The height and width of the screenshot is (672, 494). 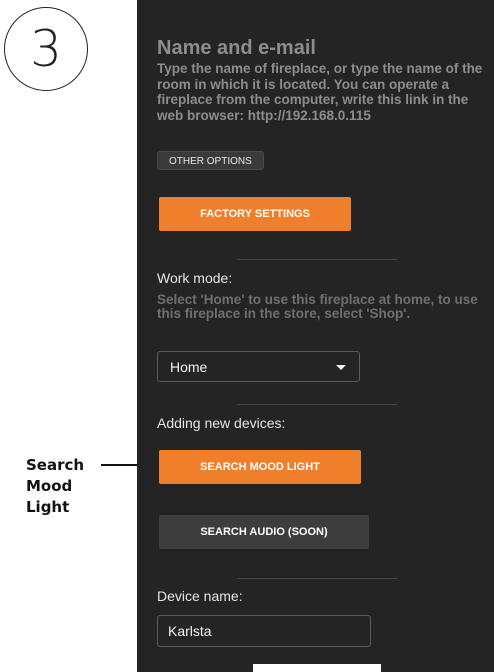 I want to click on step-number: 3, so click(x=46, y=49).